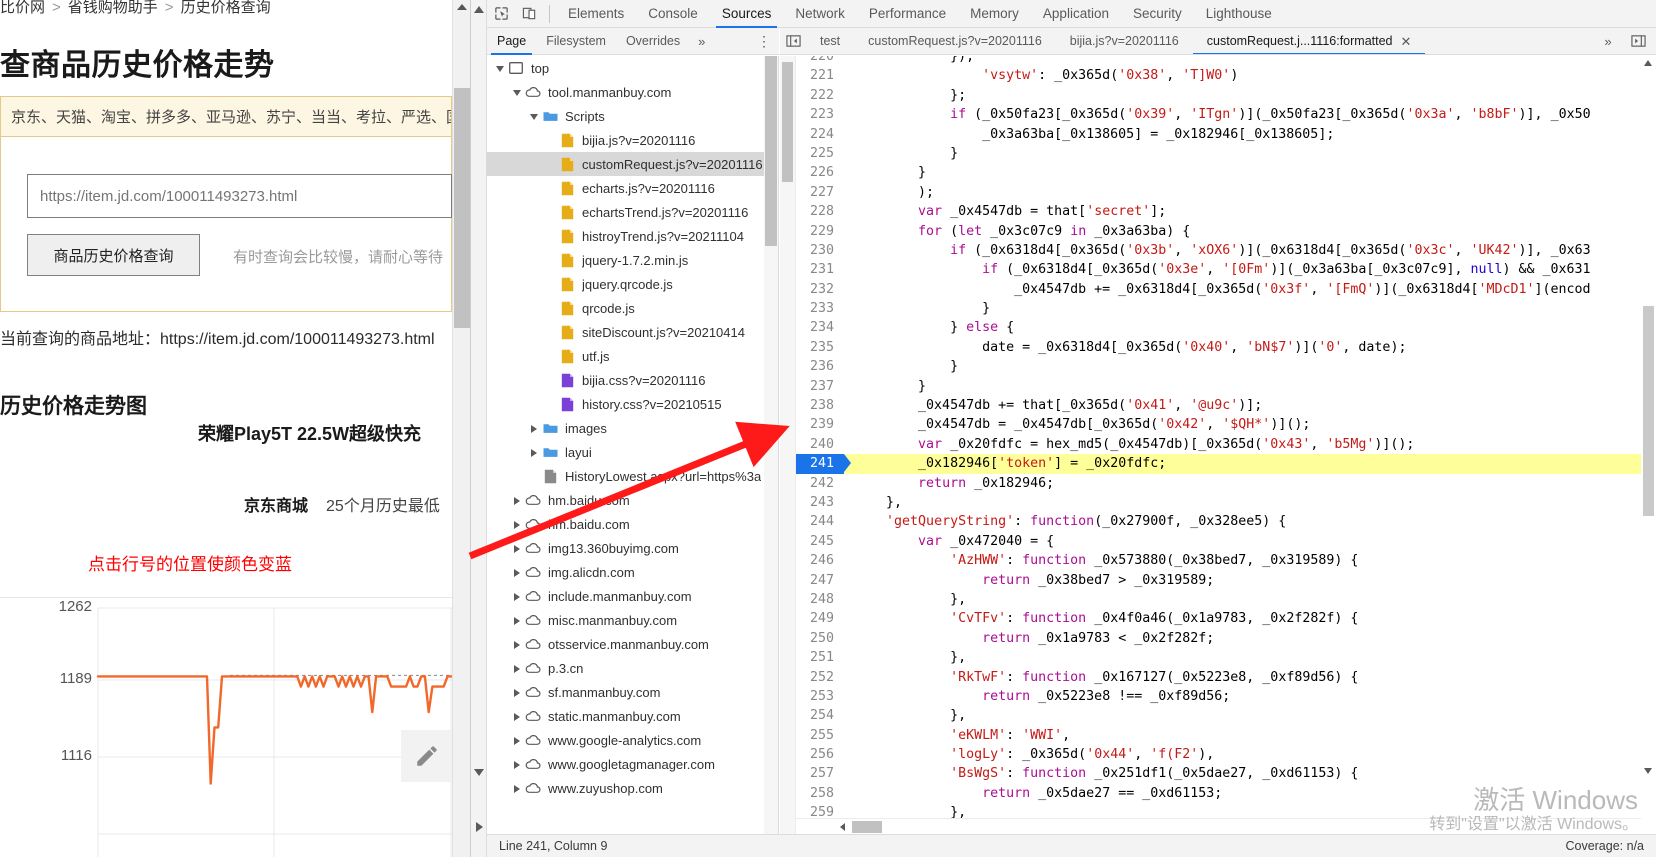  I want to click on tree-row: bijia.css?v=20201116, so click(632, 380).